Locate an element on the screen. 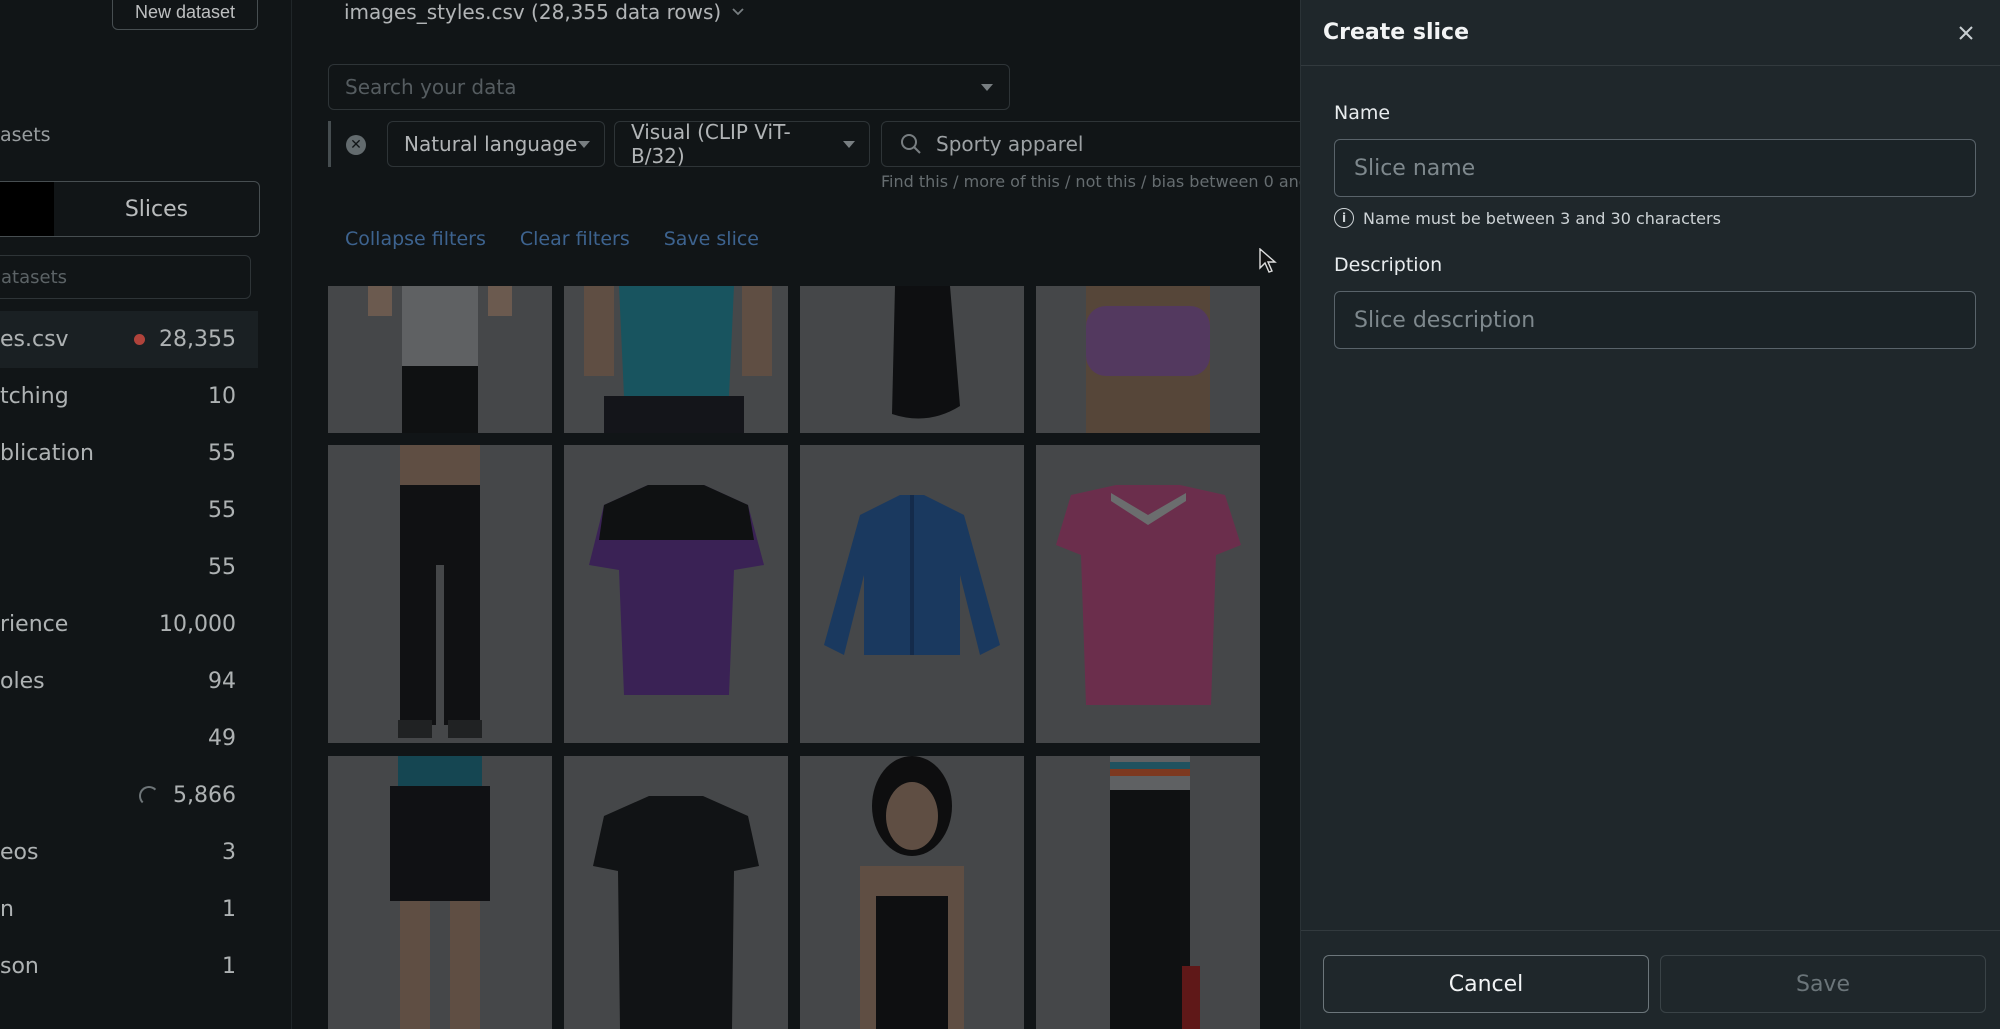  name-label: Name is located at coordinates (1362, 113).